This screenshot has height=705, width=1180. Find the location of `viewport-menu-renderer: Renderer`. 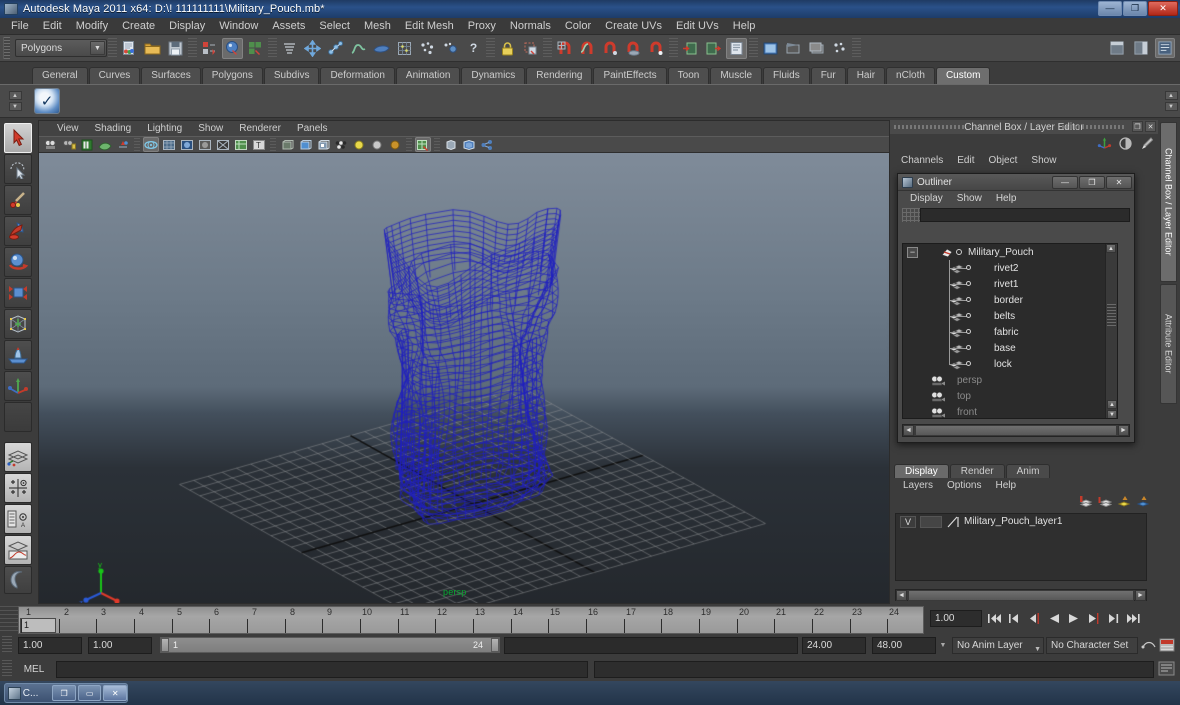

viewport-menu-renderer: Renderer is located at coordinates (260, 128).